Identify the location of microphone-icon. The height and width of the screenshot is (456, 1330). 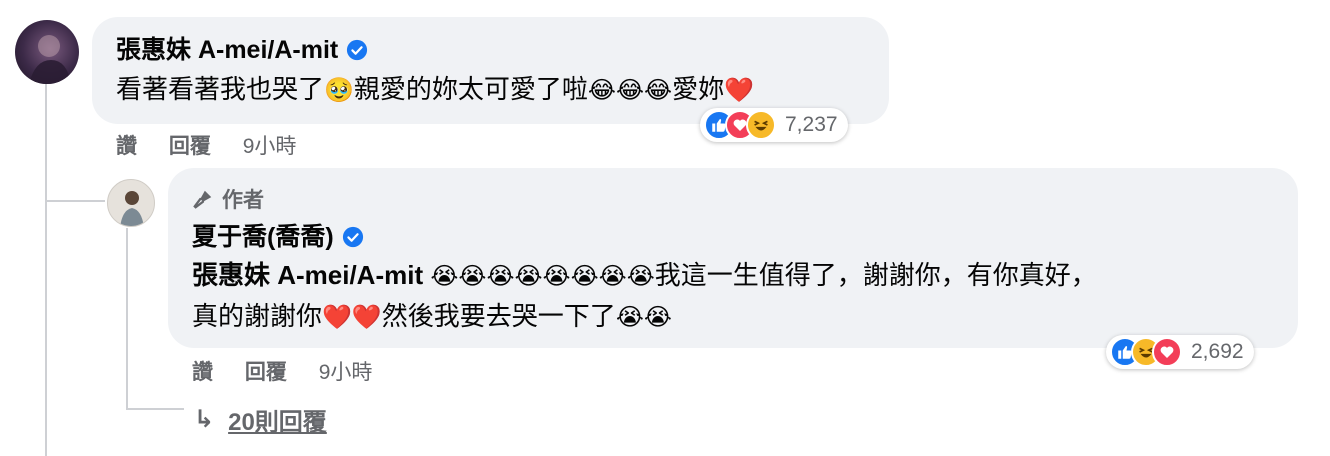
(202, 199).